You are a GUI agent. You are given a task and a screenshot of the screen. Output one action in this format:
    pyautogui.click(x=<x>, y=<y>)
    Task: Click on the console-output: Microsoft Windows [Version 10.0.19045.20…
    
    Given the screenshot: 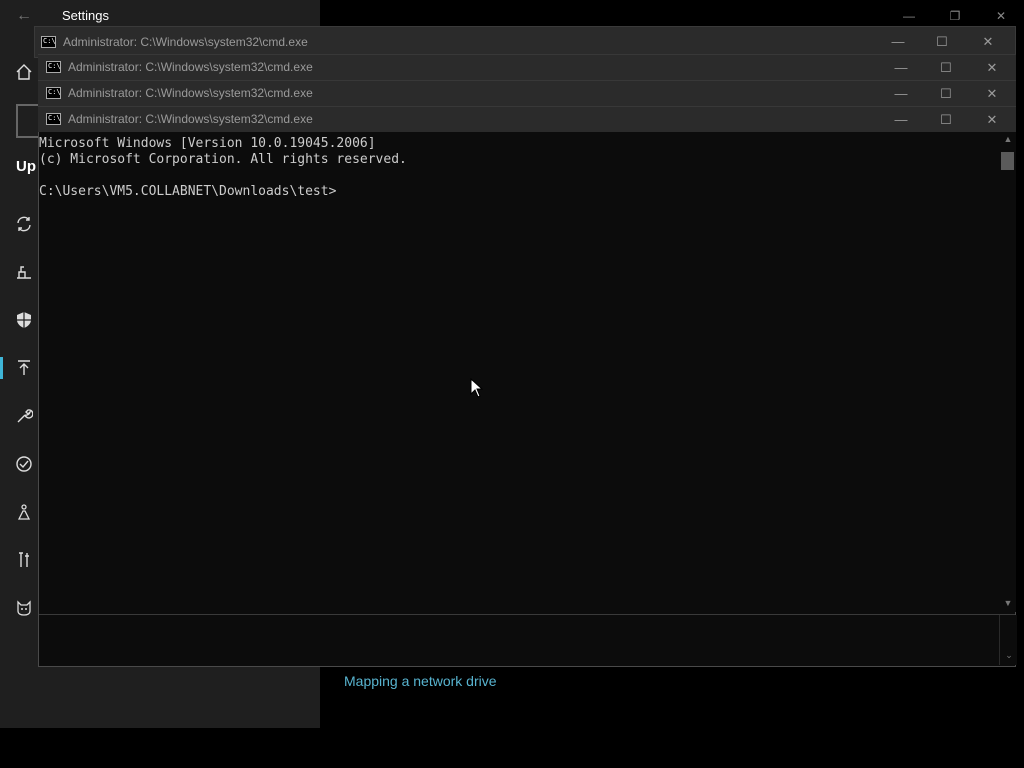 What is the action you would take?
    pyautogui.click(x=223, y=168)
    